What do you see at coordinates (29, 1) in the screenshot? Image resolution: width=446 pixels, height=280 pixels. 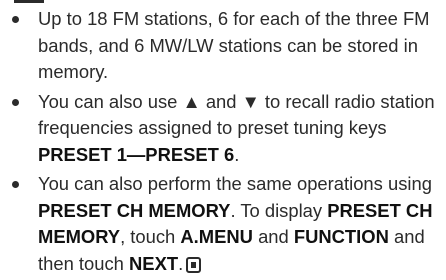 I see `section-rule` at bounding box center [29, 1].